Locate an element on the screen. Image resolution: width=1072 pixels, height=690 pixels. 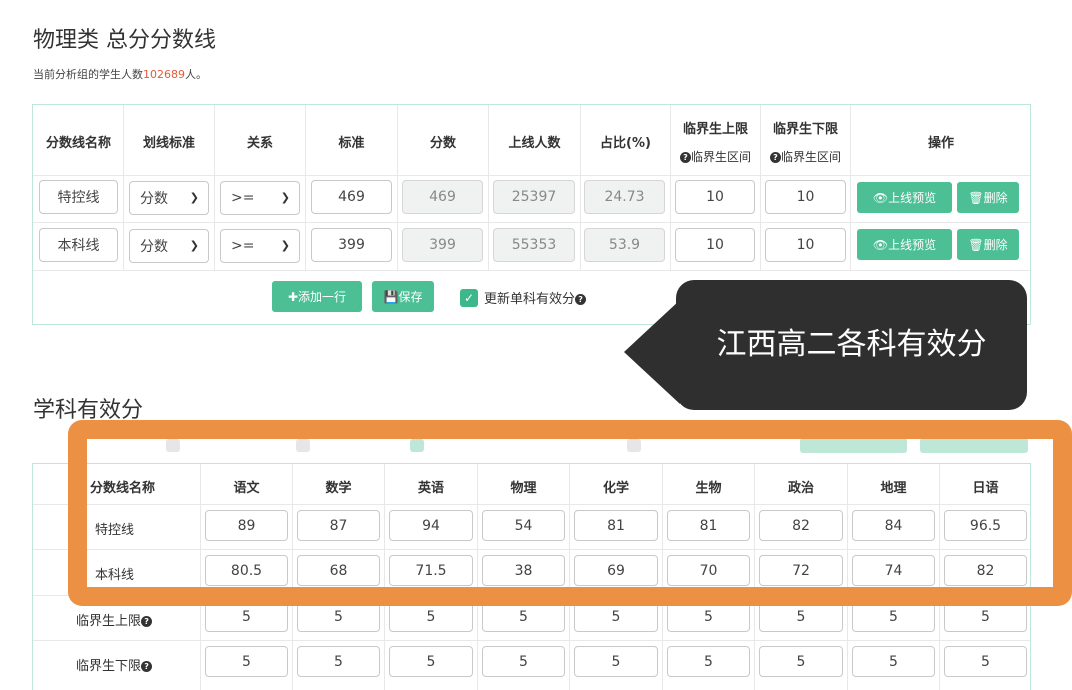
add-row-label: 添加一行 is located at coordinates (322, 297).